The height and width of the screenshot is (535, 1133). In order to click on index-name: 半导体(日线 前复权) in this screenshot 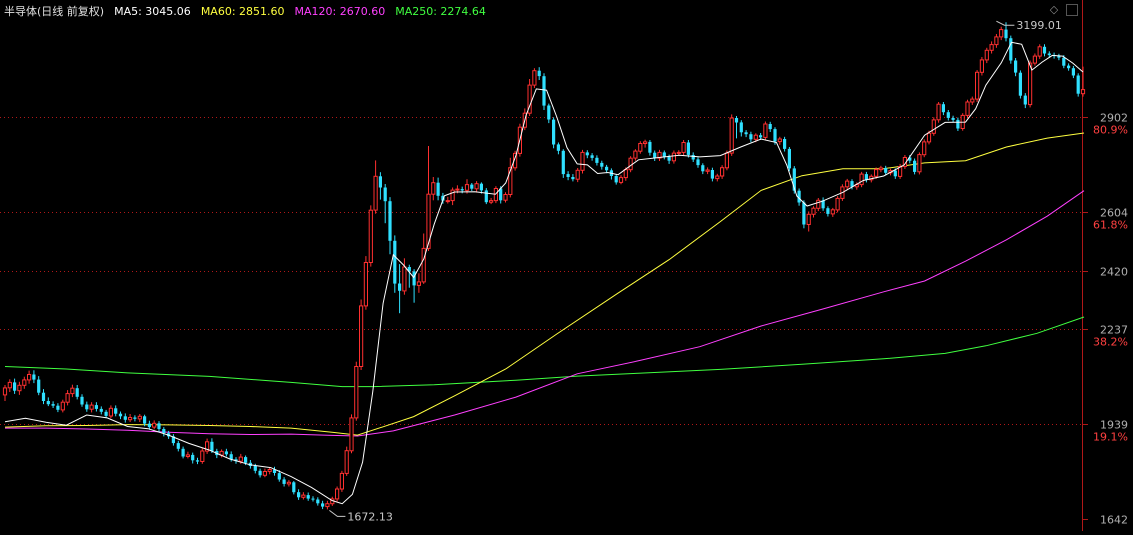, I will do `click(54, 11)`.